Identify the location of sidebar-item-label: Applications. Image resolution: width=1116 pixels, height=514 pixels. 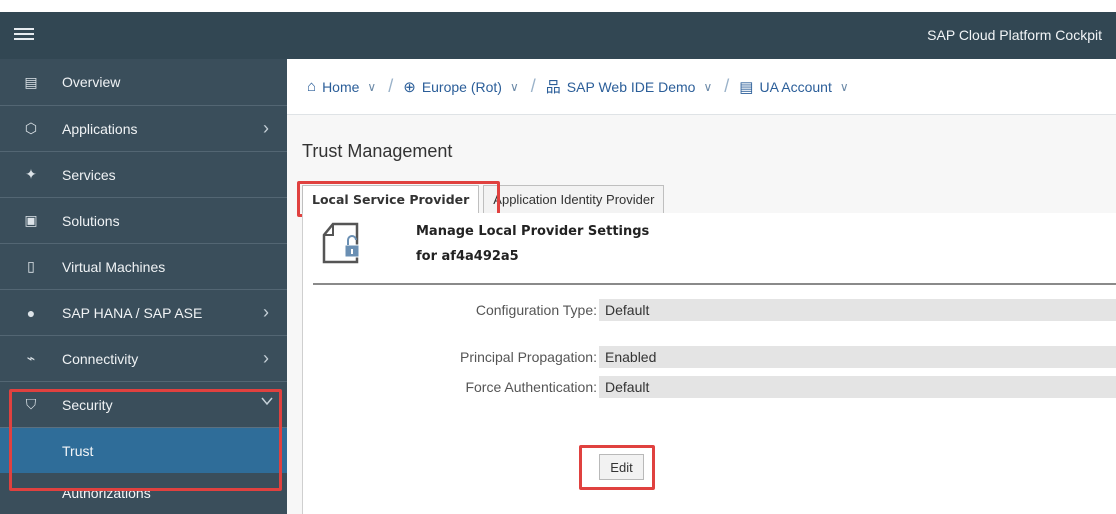
(100, 128).